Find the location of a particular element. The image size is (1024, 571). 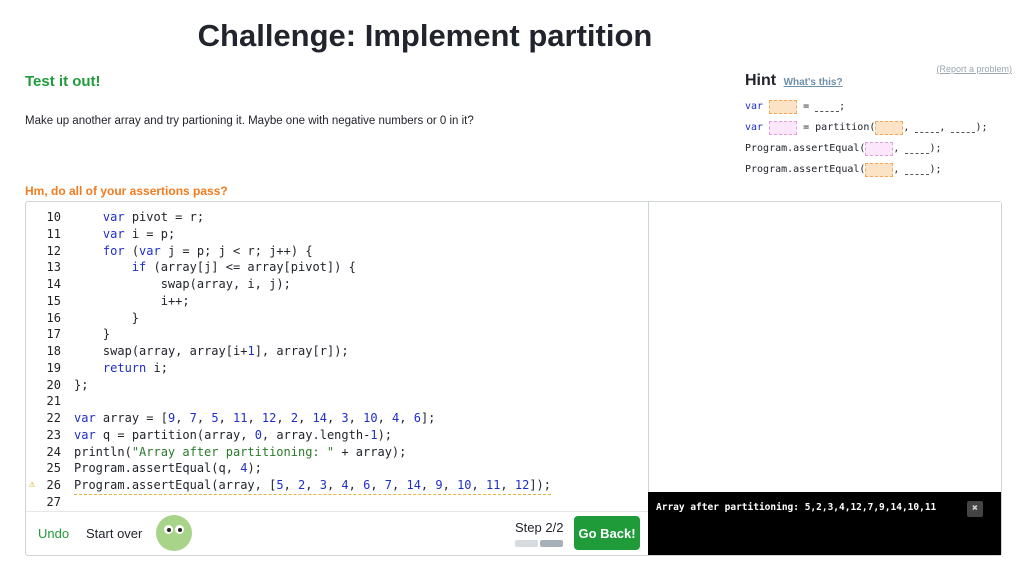

hint-line-2: var = partition(, , ); is located at coordinates (866, 127).